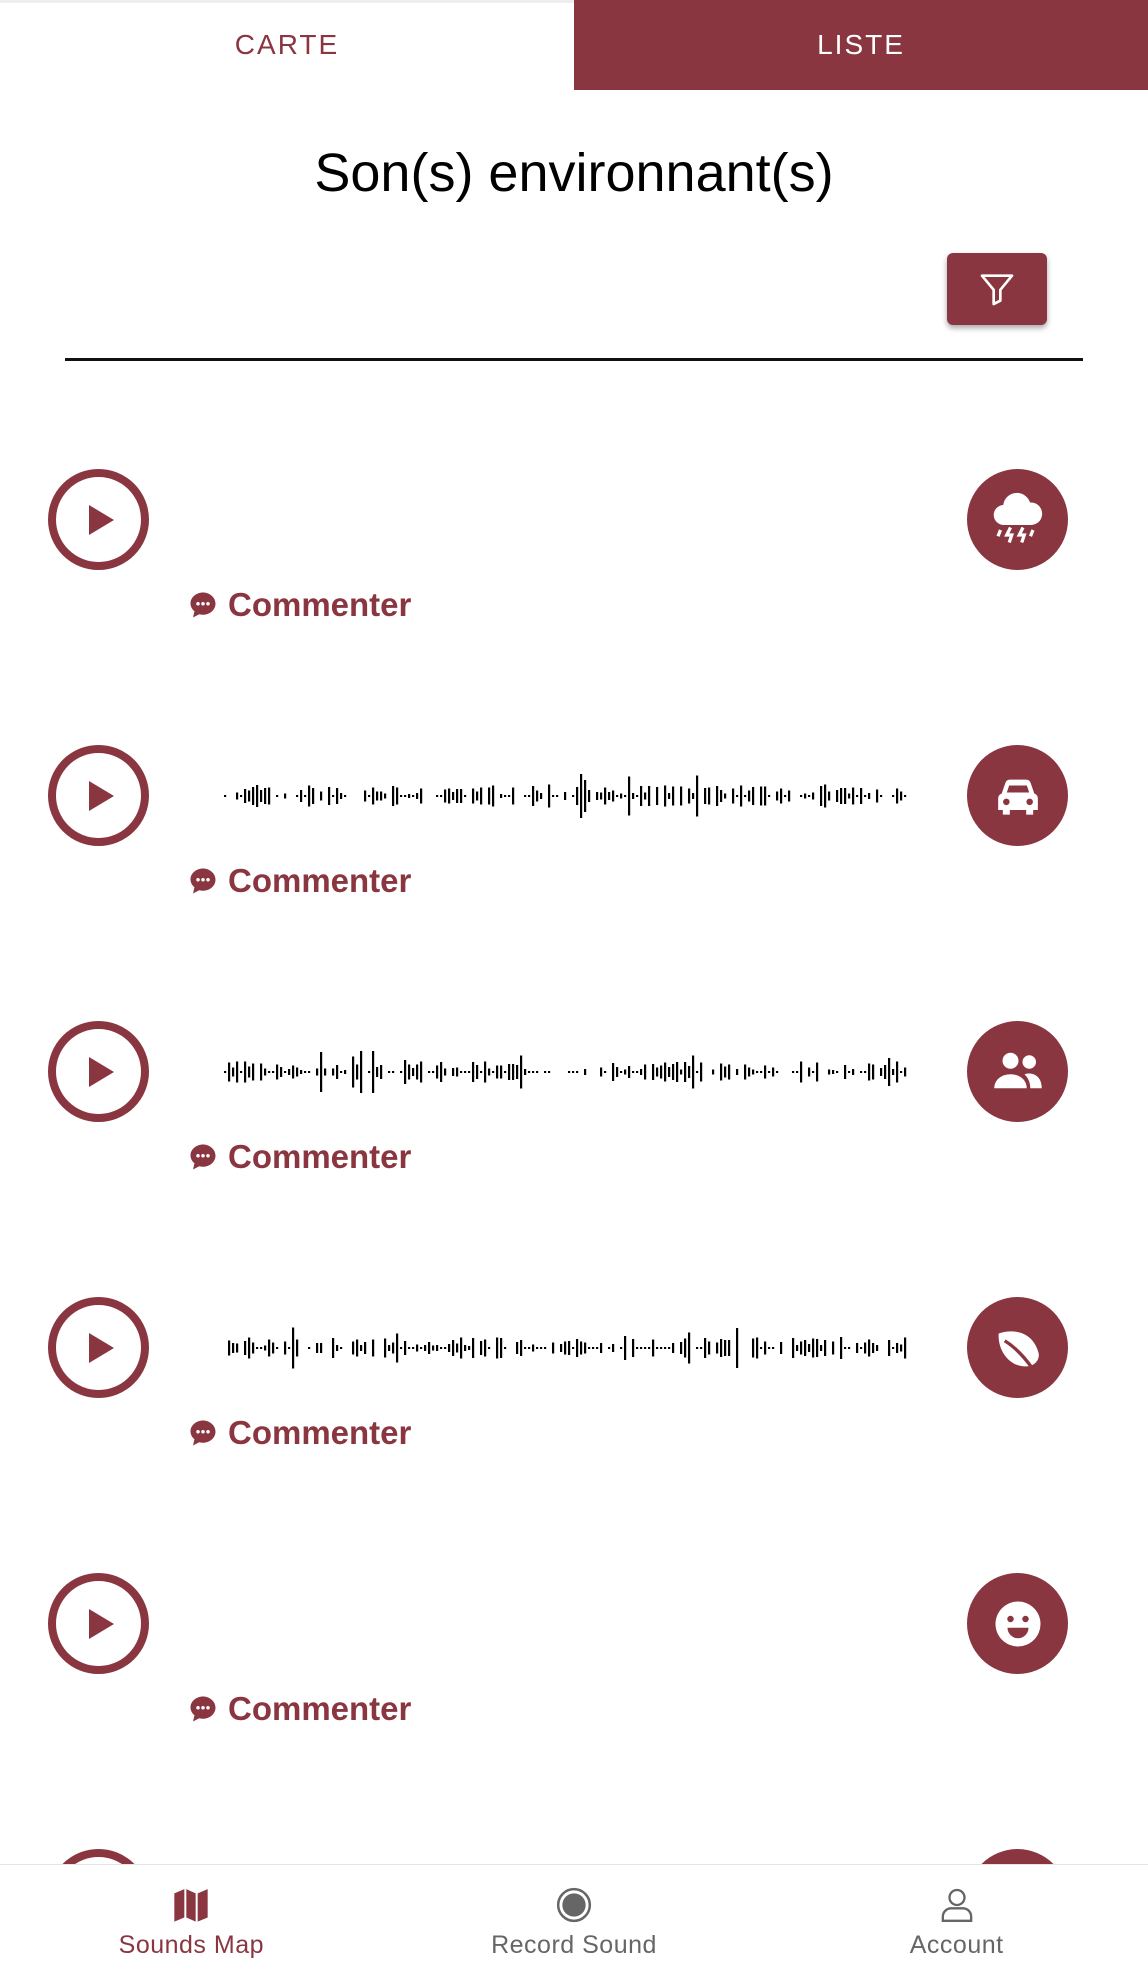  Describe the element at coordinates (574, 1921) in the screenshot. I see `nav-record-sound: Record Sound` at that location.